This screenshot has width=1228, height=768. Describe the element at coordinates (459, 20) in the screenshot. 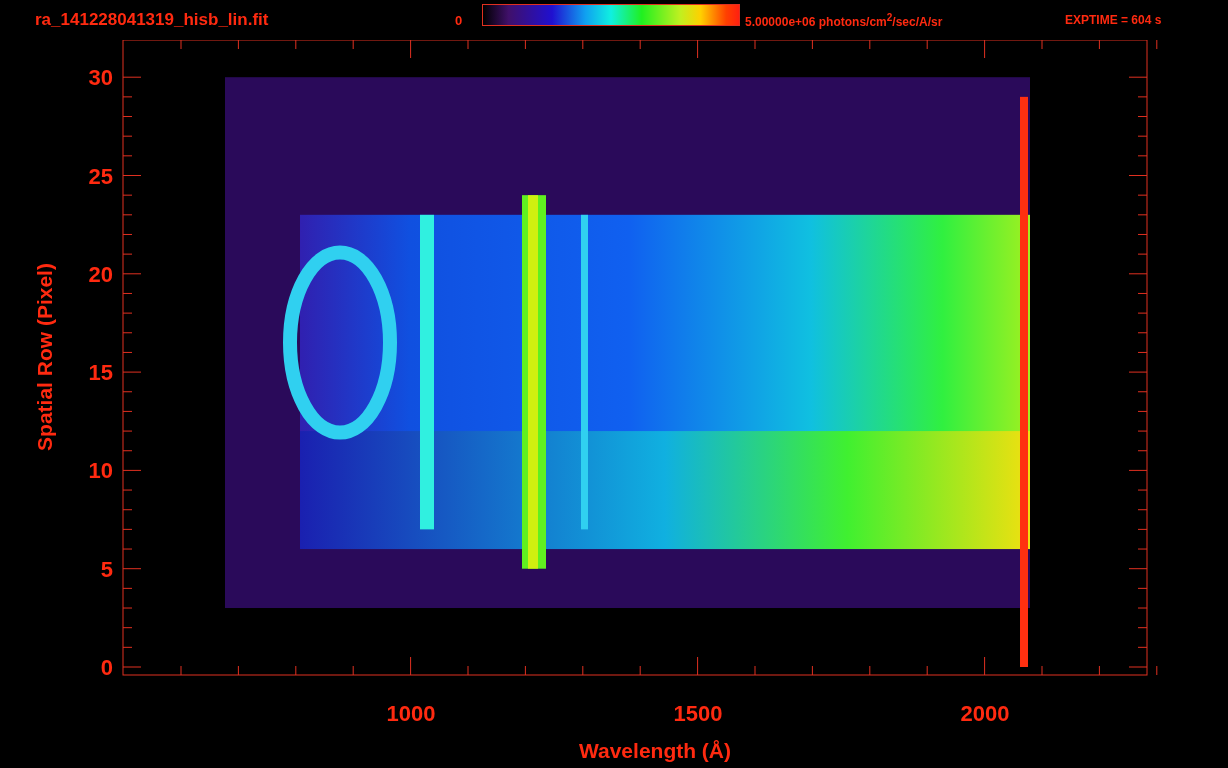

I see `colorbar-min-label: 0` at that location.